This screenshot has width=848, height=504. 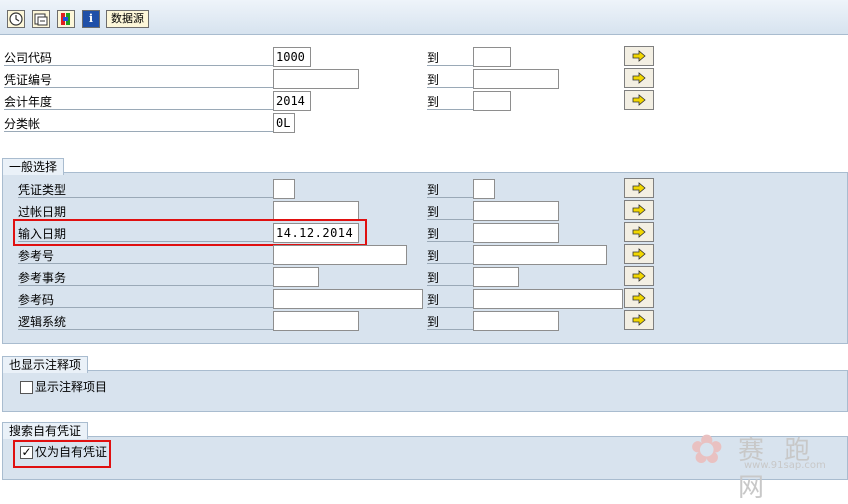 What do you see at coordinates (340, 255) in the screenshot?
I see `reference-from-input` at bounding box center [340, 255].